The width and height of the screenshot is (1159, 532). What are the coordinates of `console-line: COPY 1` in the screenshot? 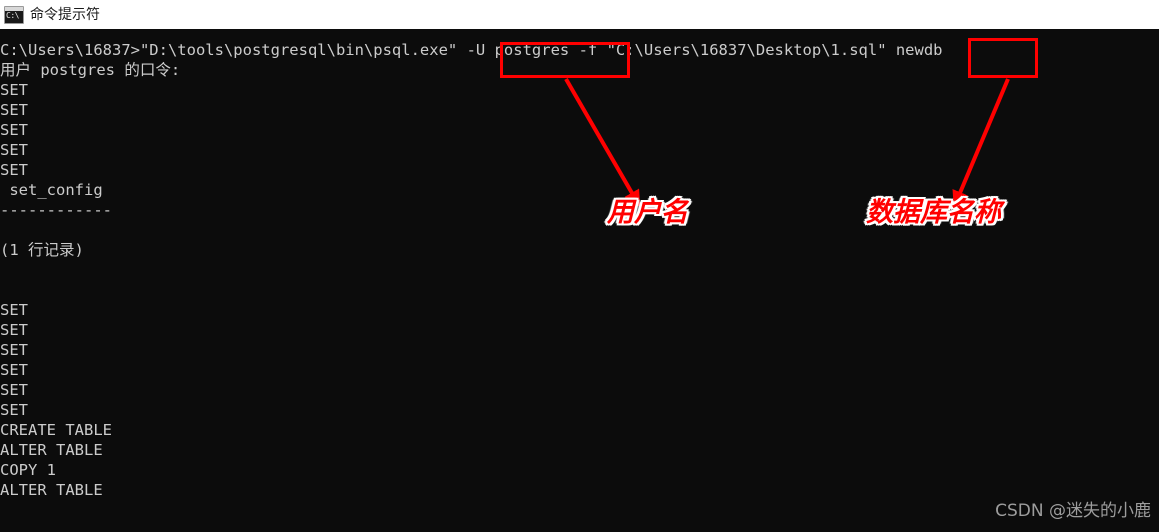 It's located at (28, 470).